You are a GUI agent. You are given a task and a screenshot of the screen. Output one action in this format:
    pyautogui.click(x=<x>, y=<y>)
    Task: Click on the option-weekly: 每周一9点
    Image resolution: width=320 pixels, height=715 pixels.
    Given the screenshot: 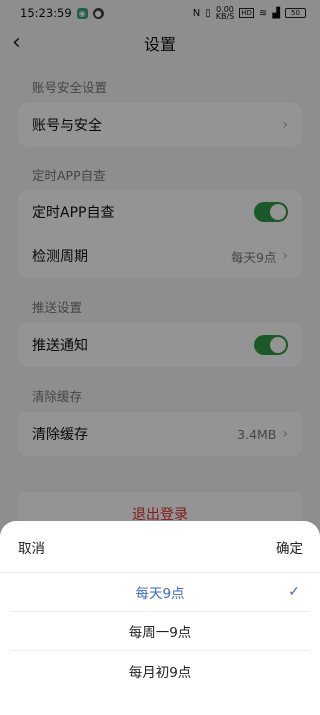 What is the action you would take?
    pyautogui.click(x=160, y=631)
    